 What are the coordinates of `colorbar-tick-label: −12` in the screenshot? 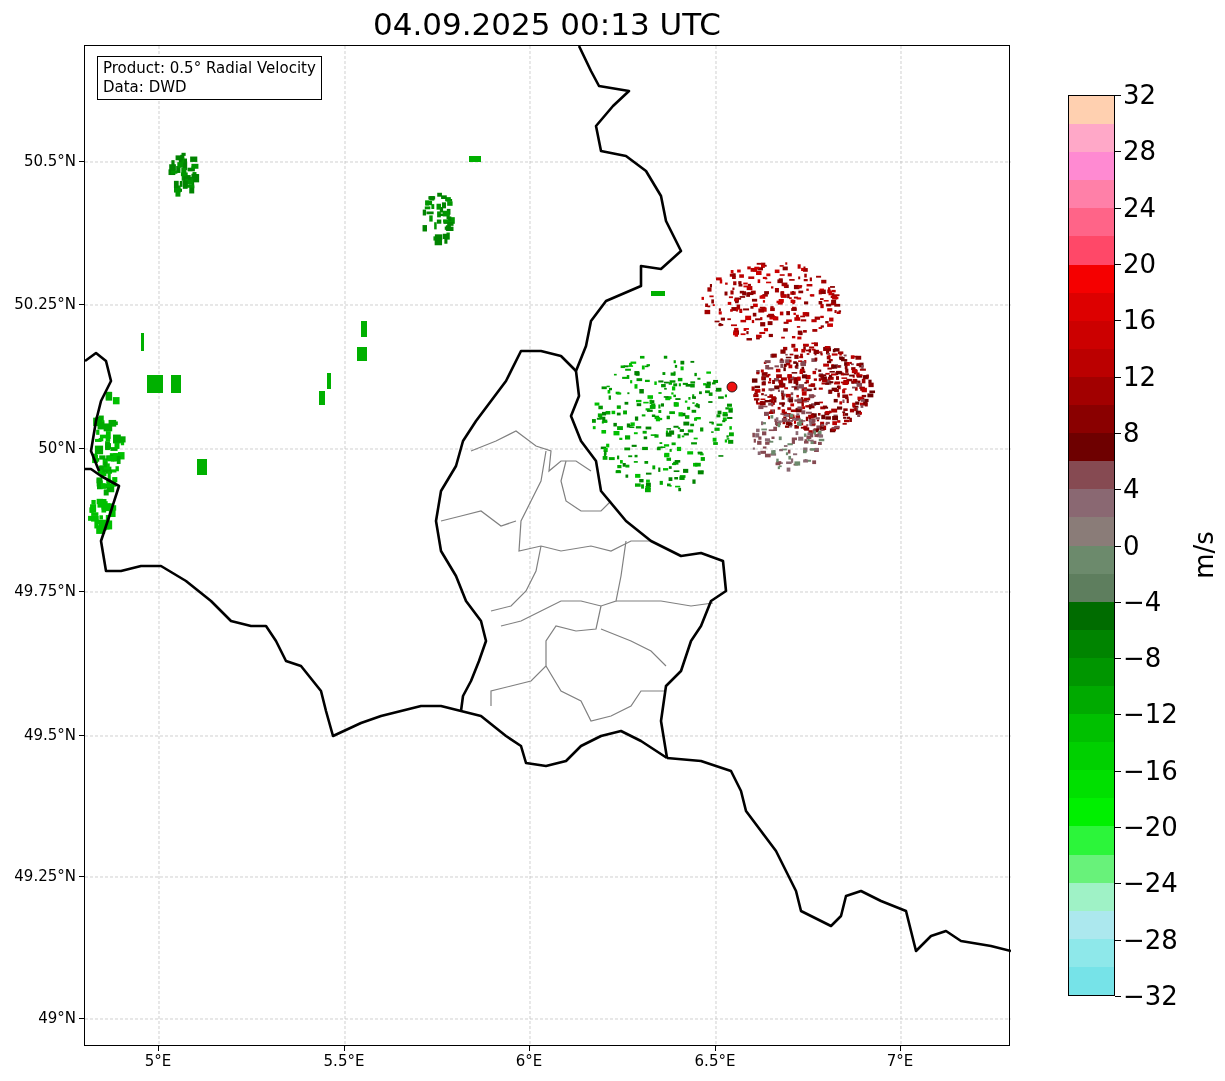 It's located at (1150, 714).